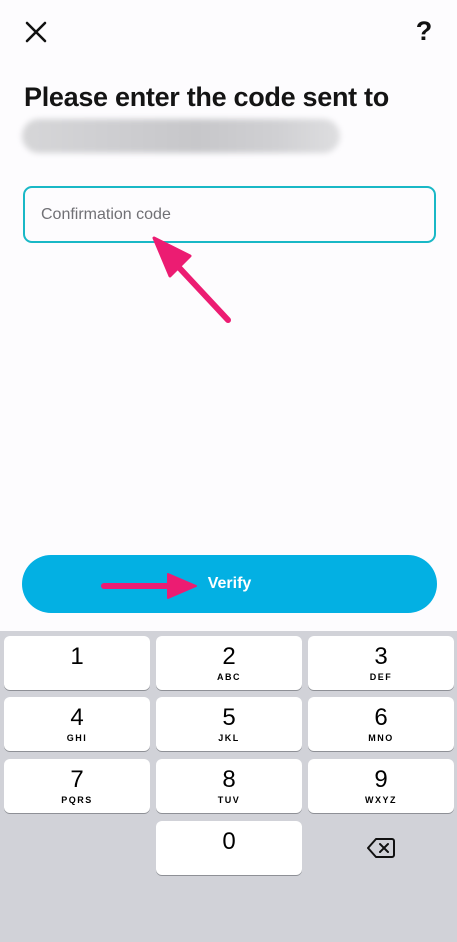 Image resolution: width=457 pixels, height=942 pixels. Describe the element at coordinates (228, 31) in the screenshot. I see `top-bar: ?` at that location.